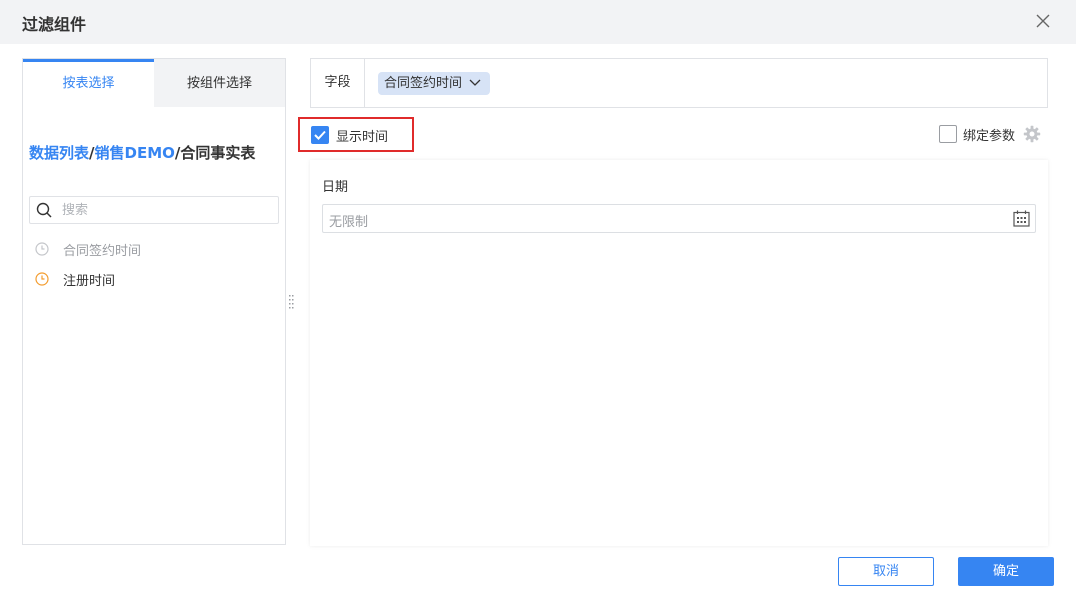 This screenshot has height=596, width=1076. What do you see at coordinates (135, 153) in the screenshot?
I see `breadcrumb-sales-demo: 销售DEMO` at bounding box center [135, 153].